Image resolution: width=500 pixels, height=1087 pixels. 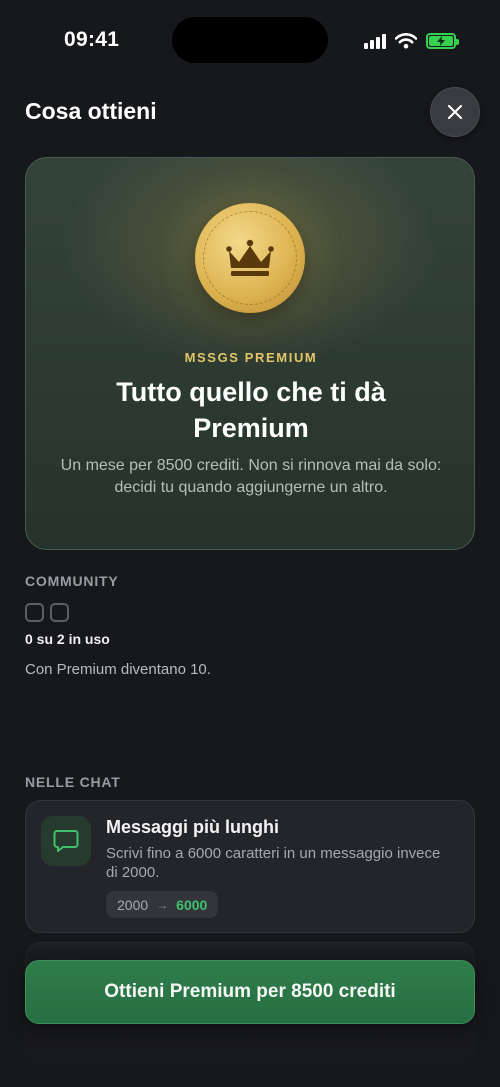 I want to click on crown-coin, so click(x=250, y=258).